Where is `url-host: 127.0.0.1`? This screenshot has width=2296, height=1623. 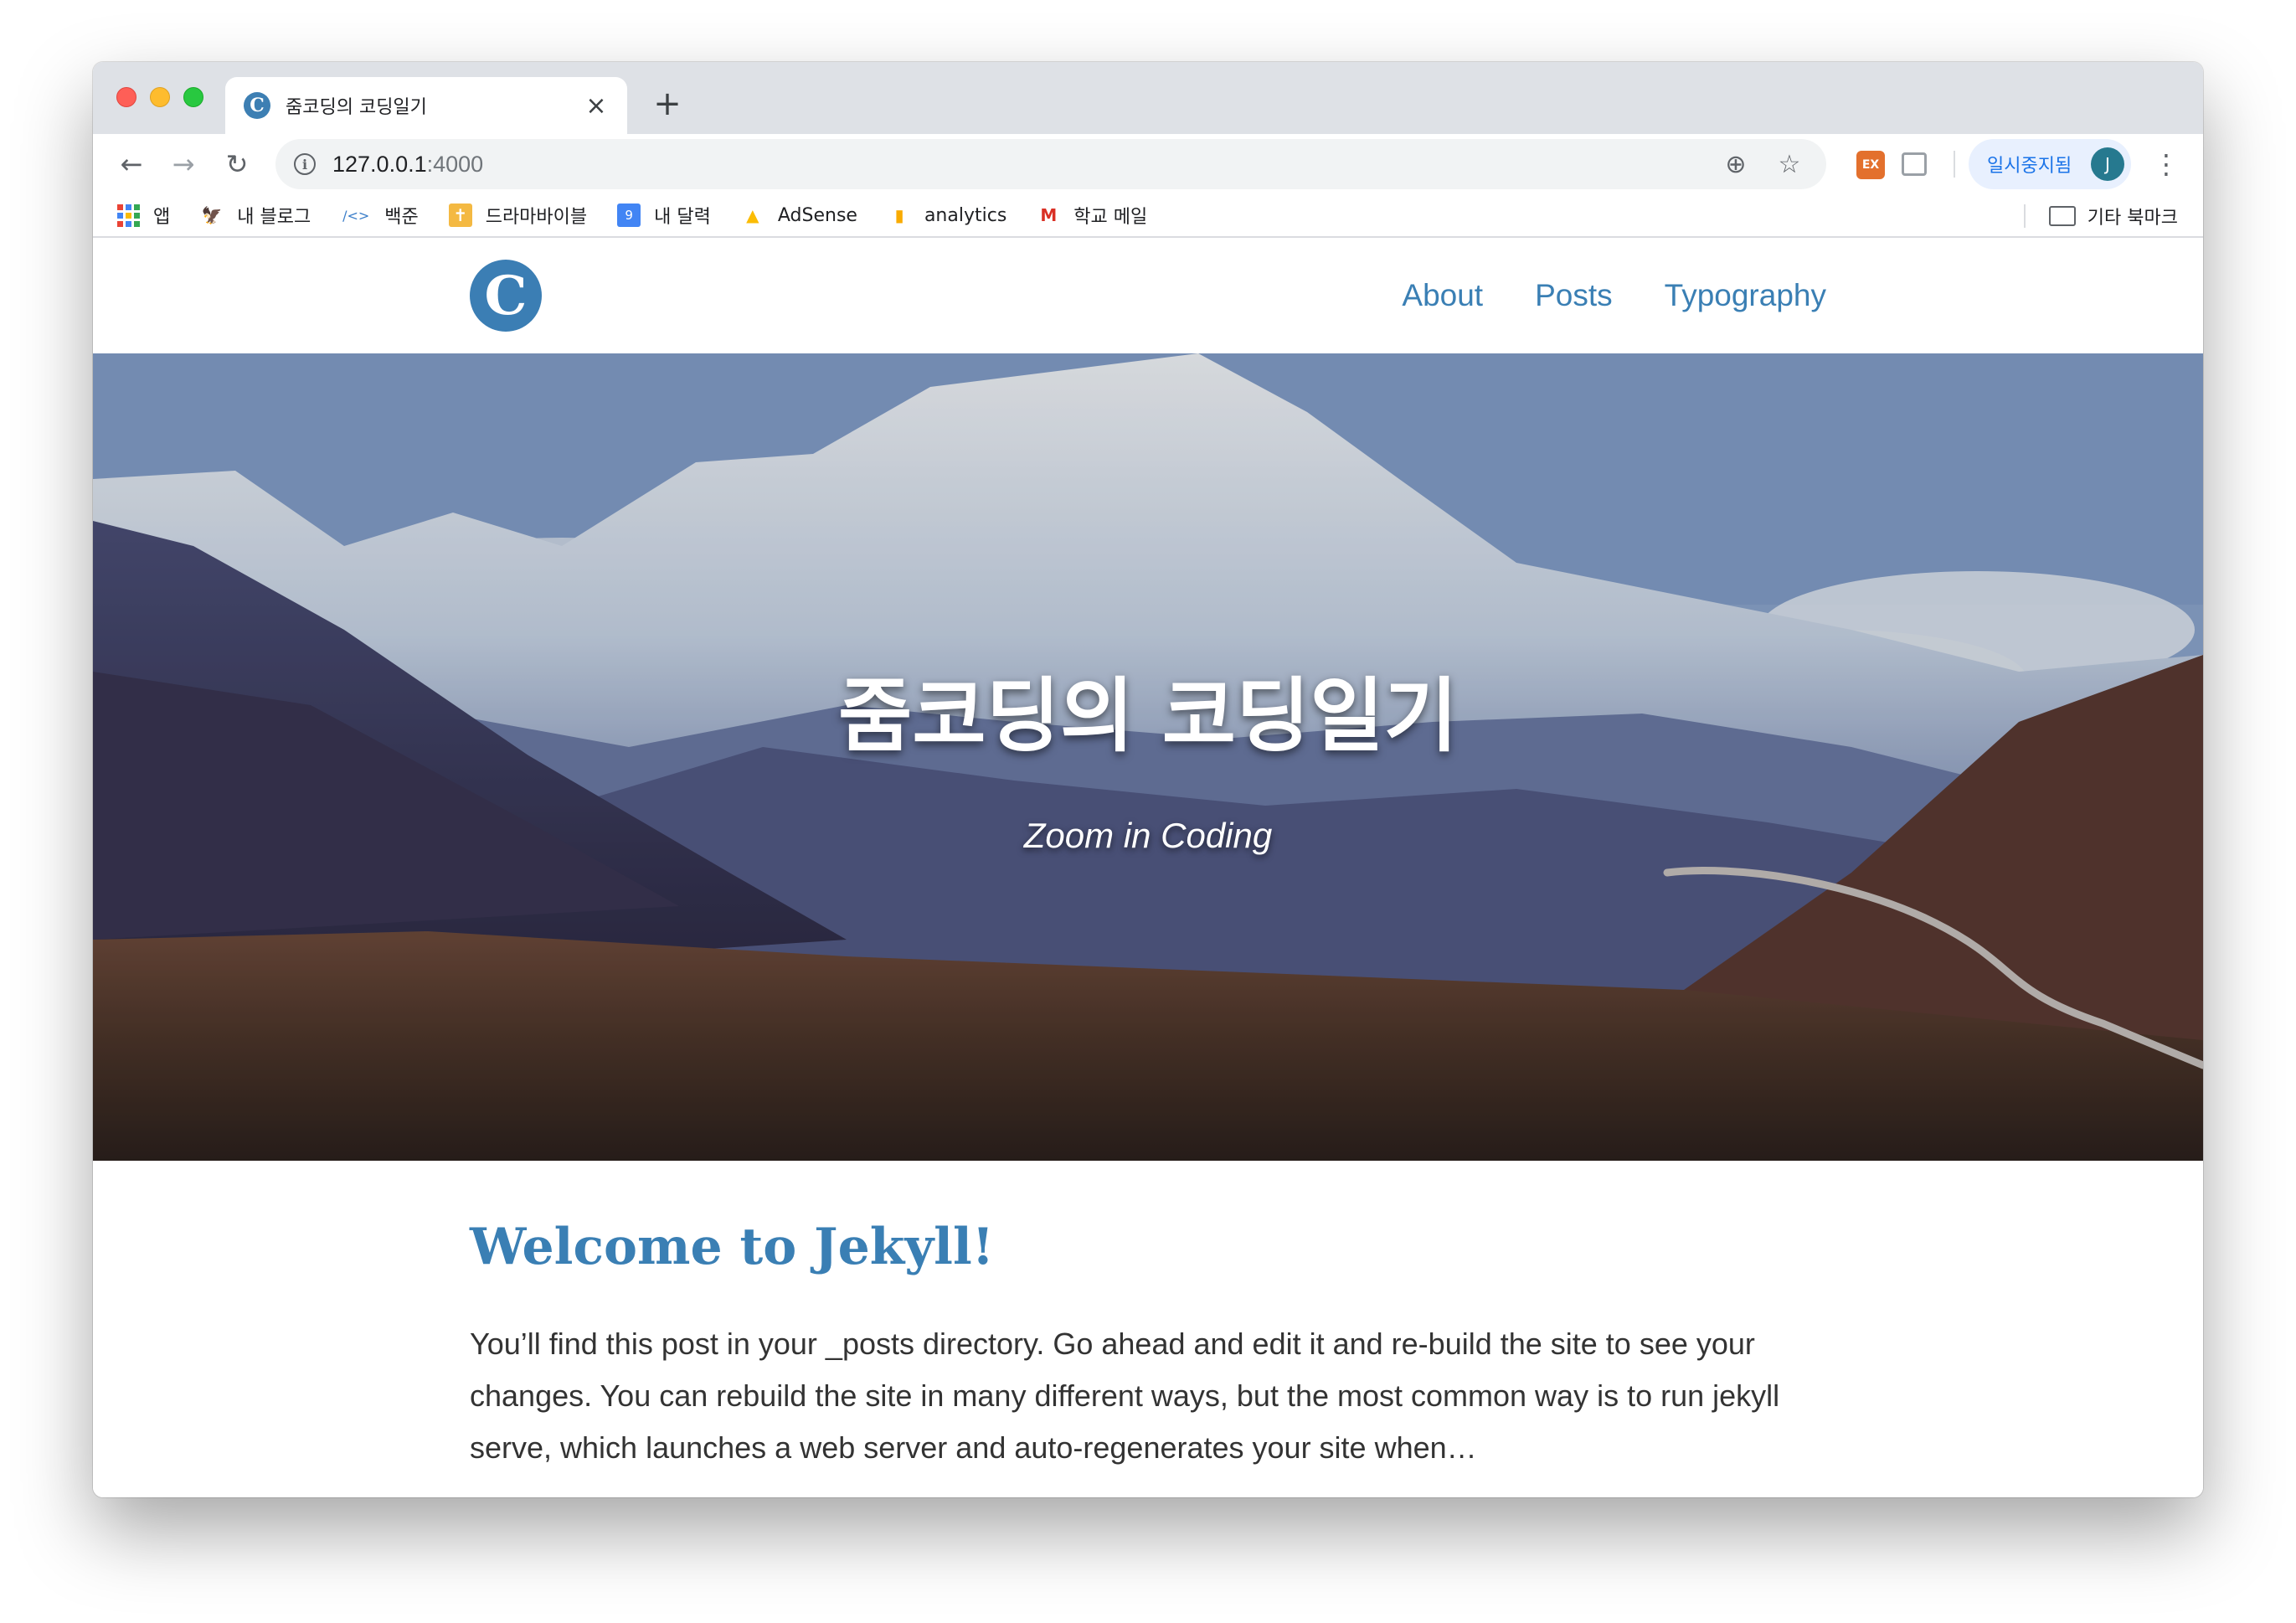
url-host: 127.0.0.1 is located at coordinates (379, 164).